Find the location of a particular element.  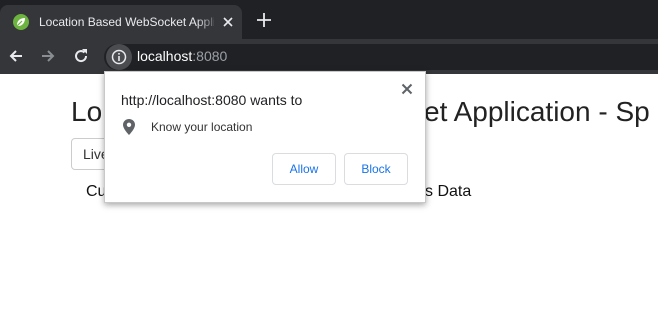

url-text: localhost:8080 is located at coordinates (182, 56).